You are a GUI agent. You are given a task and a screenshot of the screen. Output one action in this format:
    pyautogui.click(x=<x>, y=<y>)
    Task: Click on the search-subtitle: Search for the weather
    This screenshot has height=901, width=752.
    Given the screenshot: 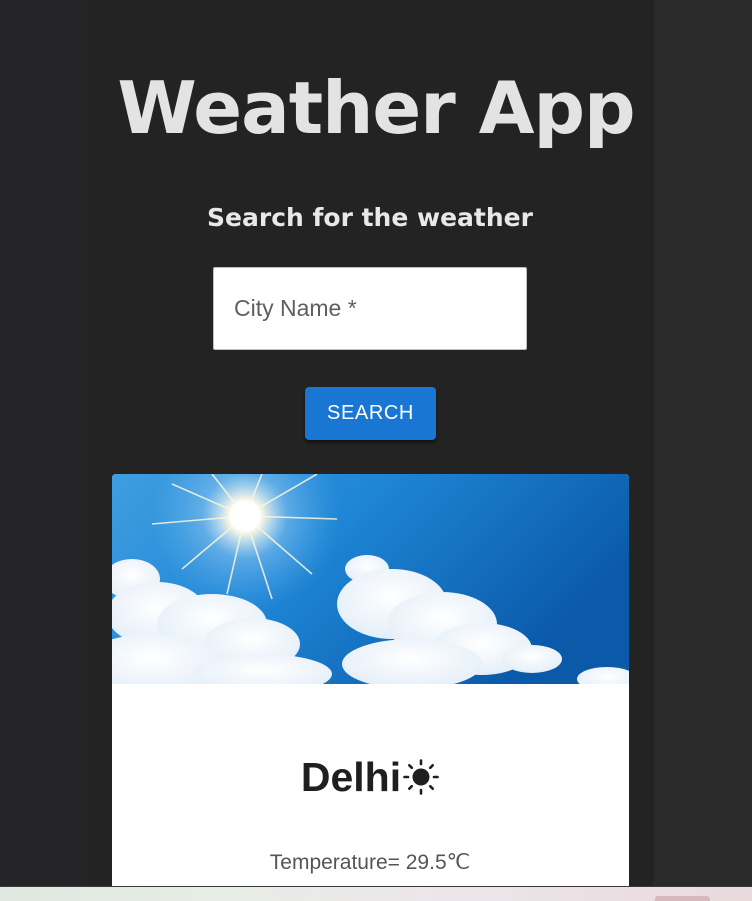 What is the action you would take?
    pyautogui.click(x=370, y=217)
    